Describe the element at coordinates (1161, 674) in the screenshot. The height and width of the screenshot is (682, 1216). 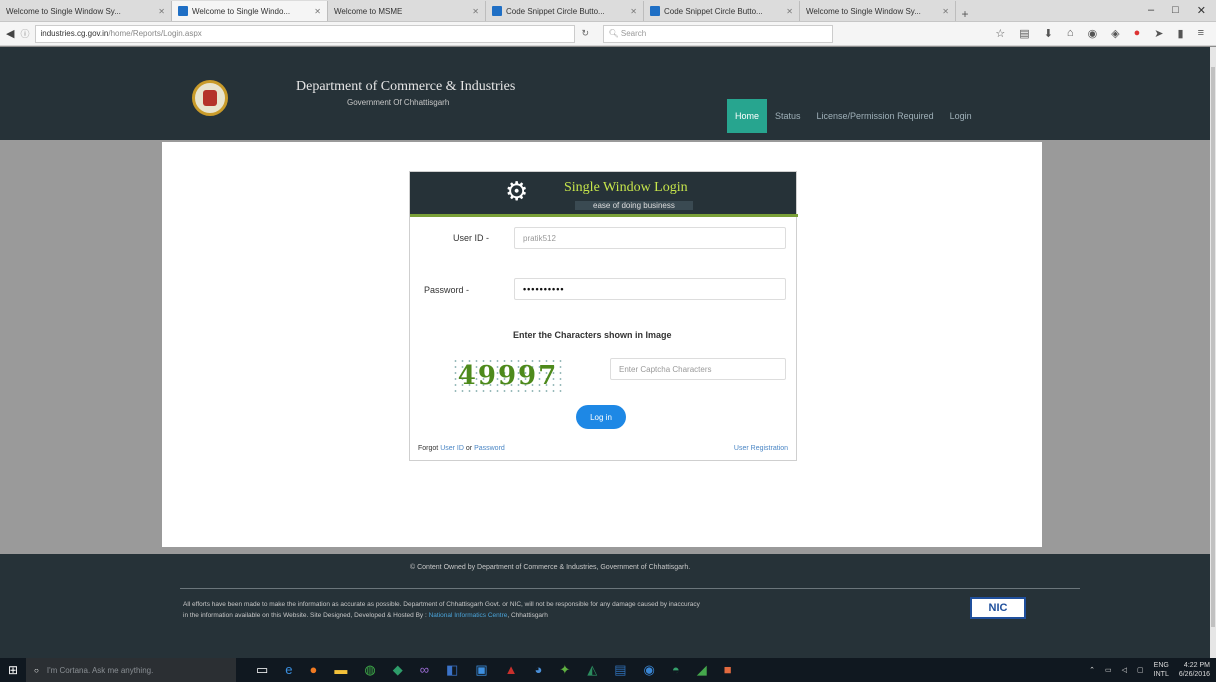
I see `lang-region: INTL` at that location.